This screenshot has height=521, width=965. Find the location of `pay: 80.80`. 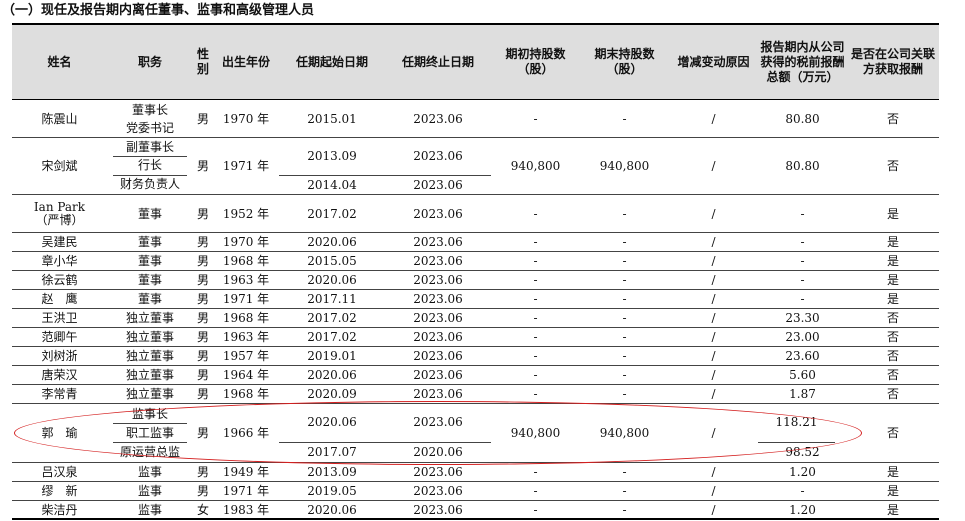

pay: 80.80 is located at coordinates (802, 166).